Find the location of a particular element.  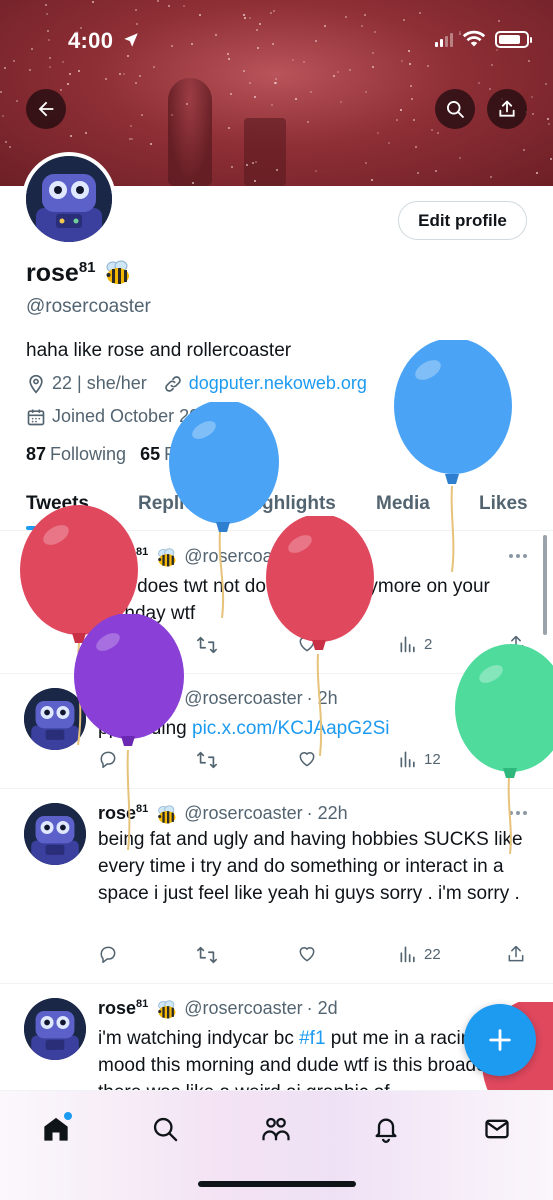

tab-media: Media is located at coordinates (403, 504).